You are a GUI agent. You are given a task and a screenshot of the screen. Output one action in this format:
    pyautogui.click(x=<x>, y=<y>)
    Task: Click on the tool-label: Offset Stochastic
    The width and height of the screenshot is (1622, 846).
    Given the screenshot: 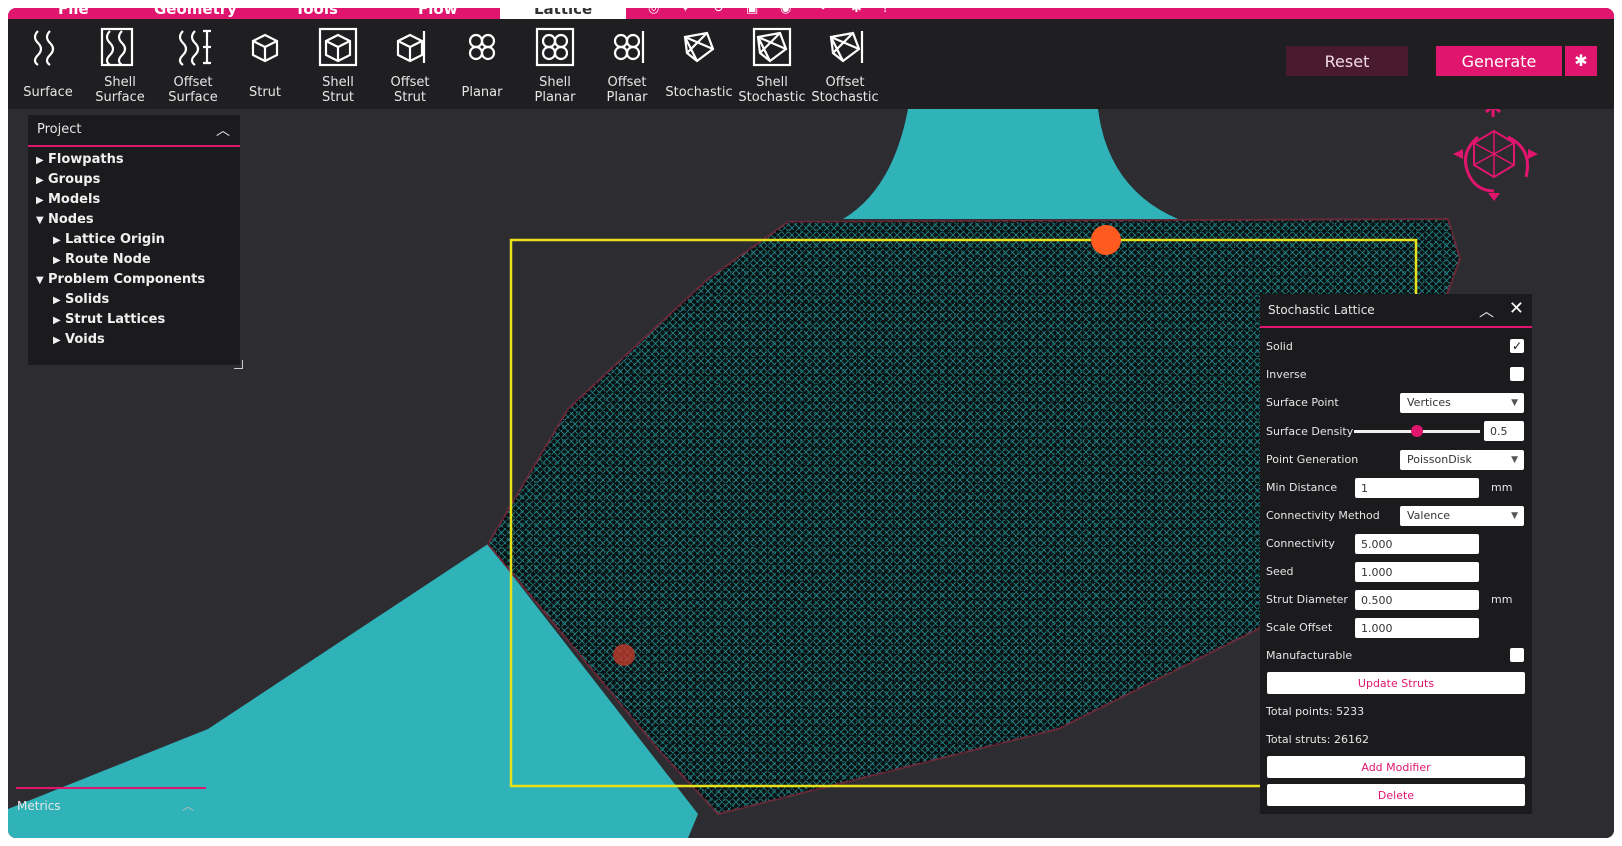 What is the action you would take?
    pyautogui.click(x=845, y=90)
    